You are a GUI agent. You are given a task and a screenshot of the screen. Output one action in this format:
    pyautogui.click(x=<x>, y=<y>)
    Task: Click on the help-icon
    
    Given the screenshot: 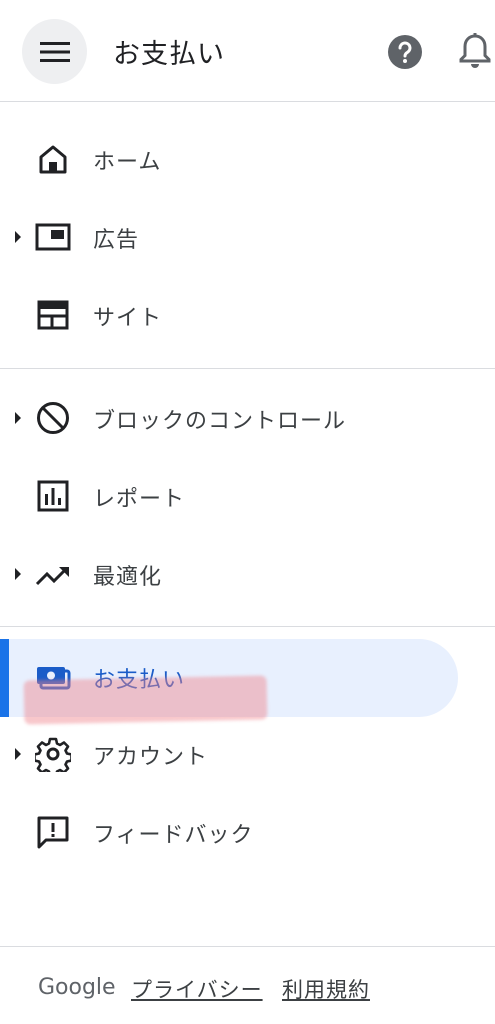 What is the action you would take?
    pyautogui.click(x=405, y=52)
    